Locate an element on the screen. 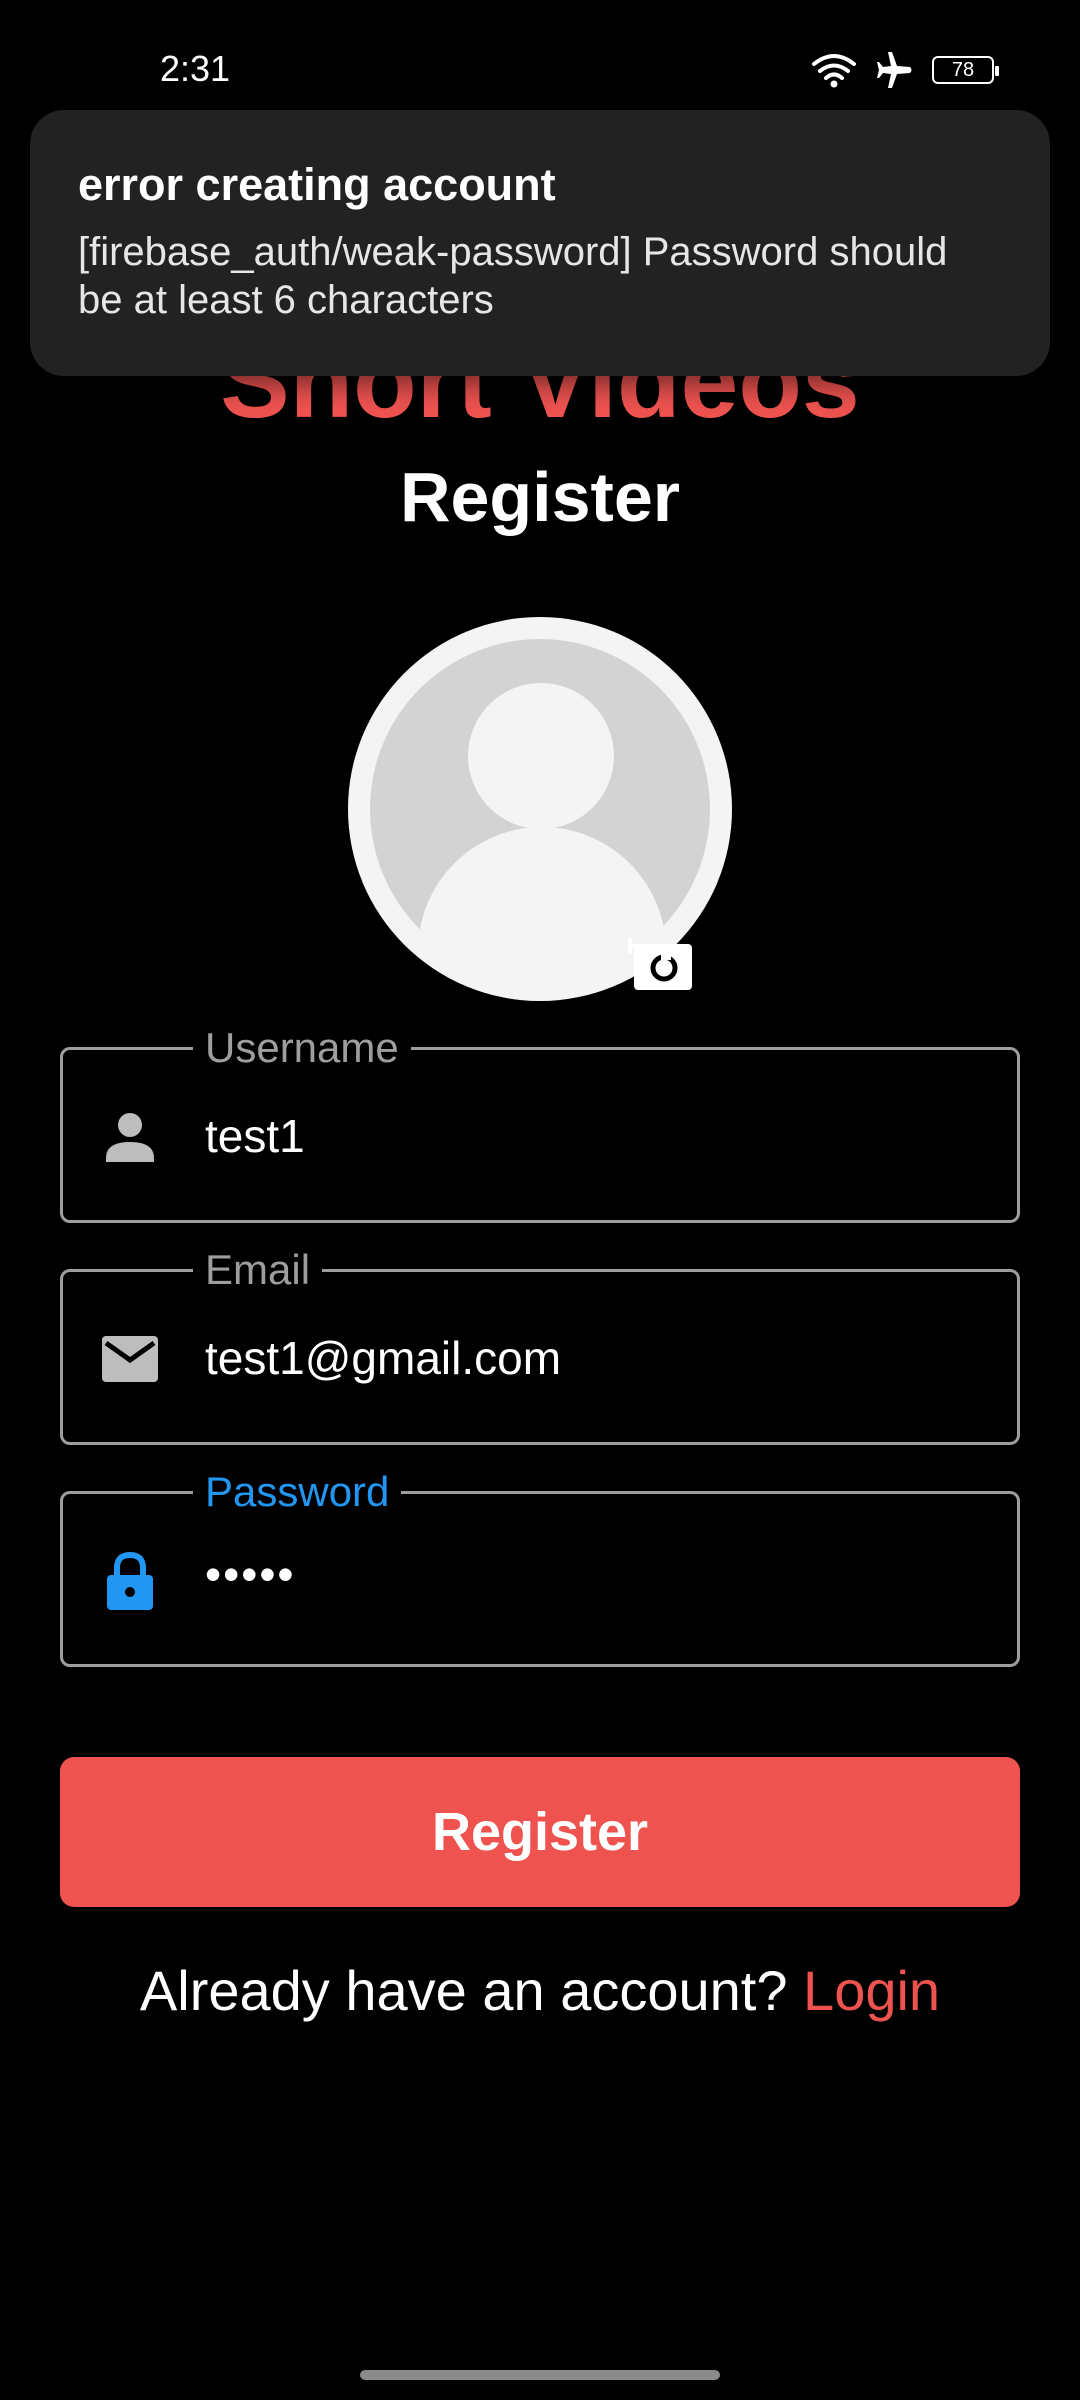 The image size is (1080, 2400). status-time: 2:31 is located at coordinates (195, 68).